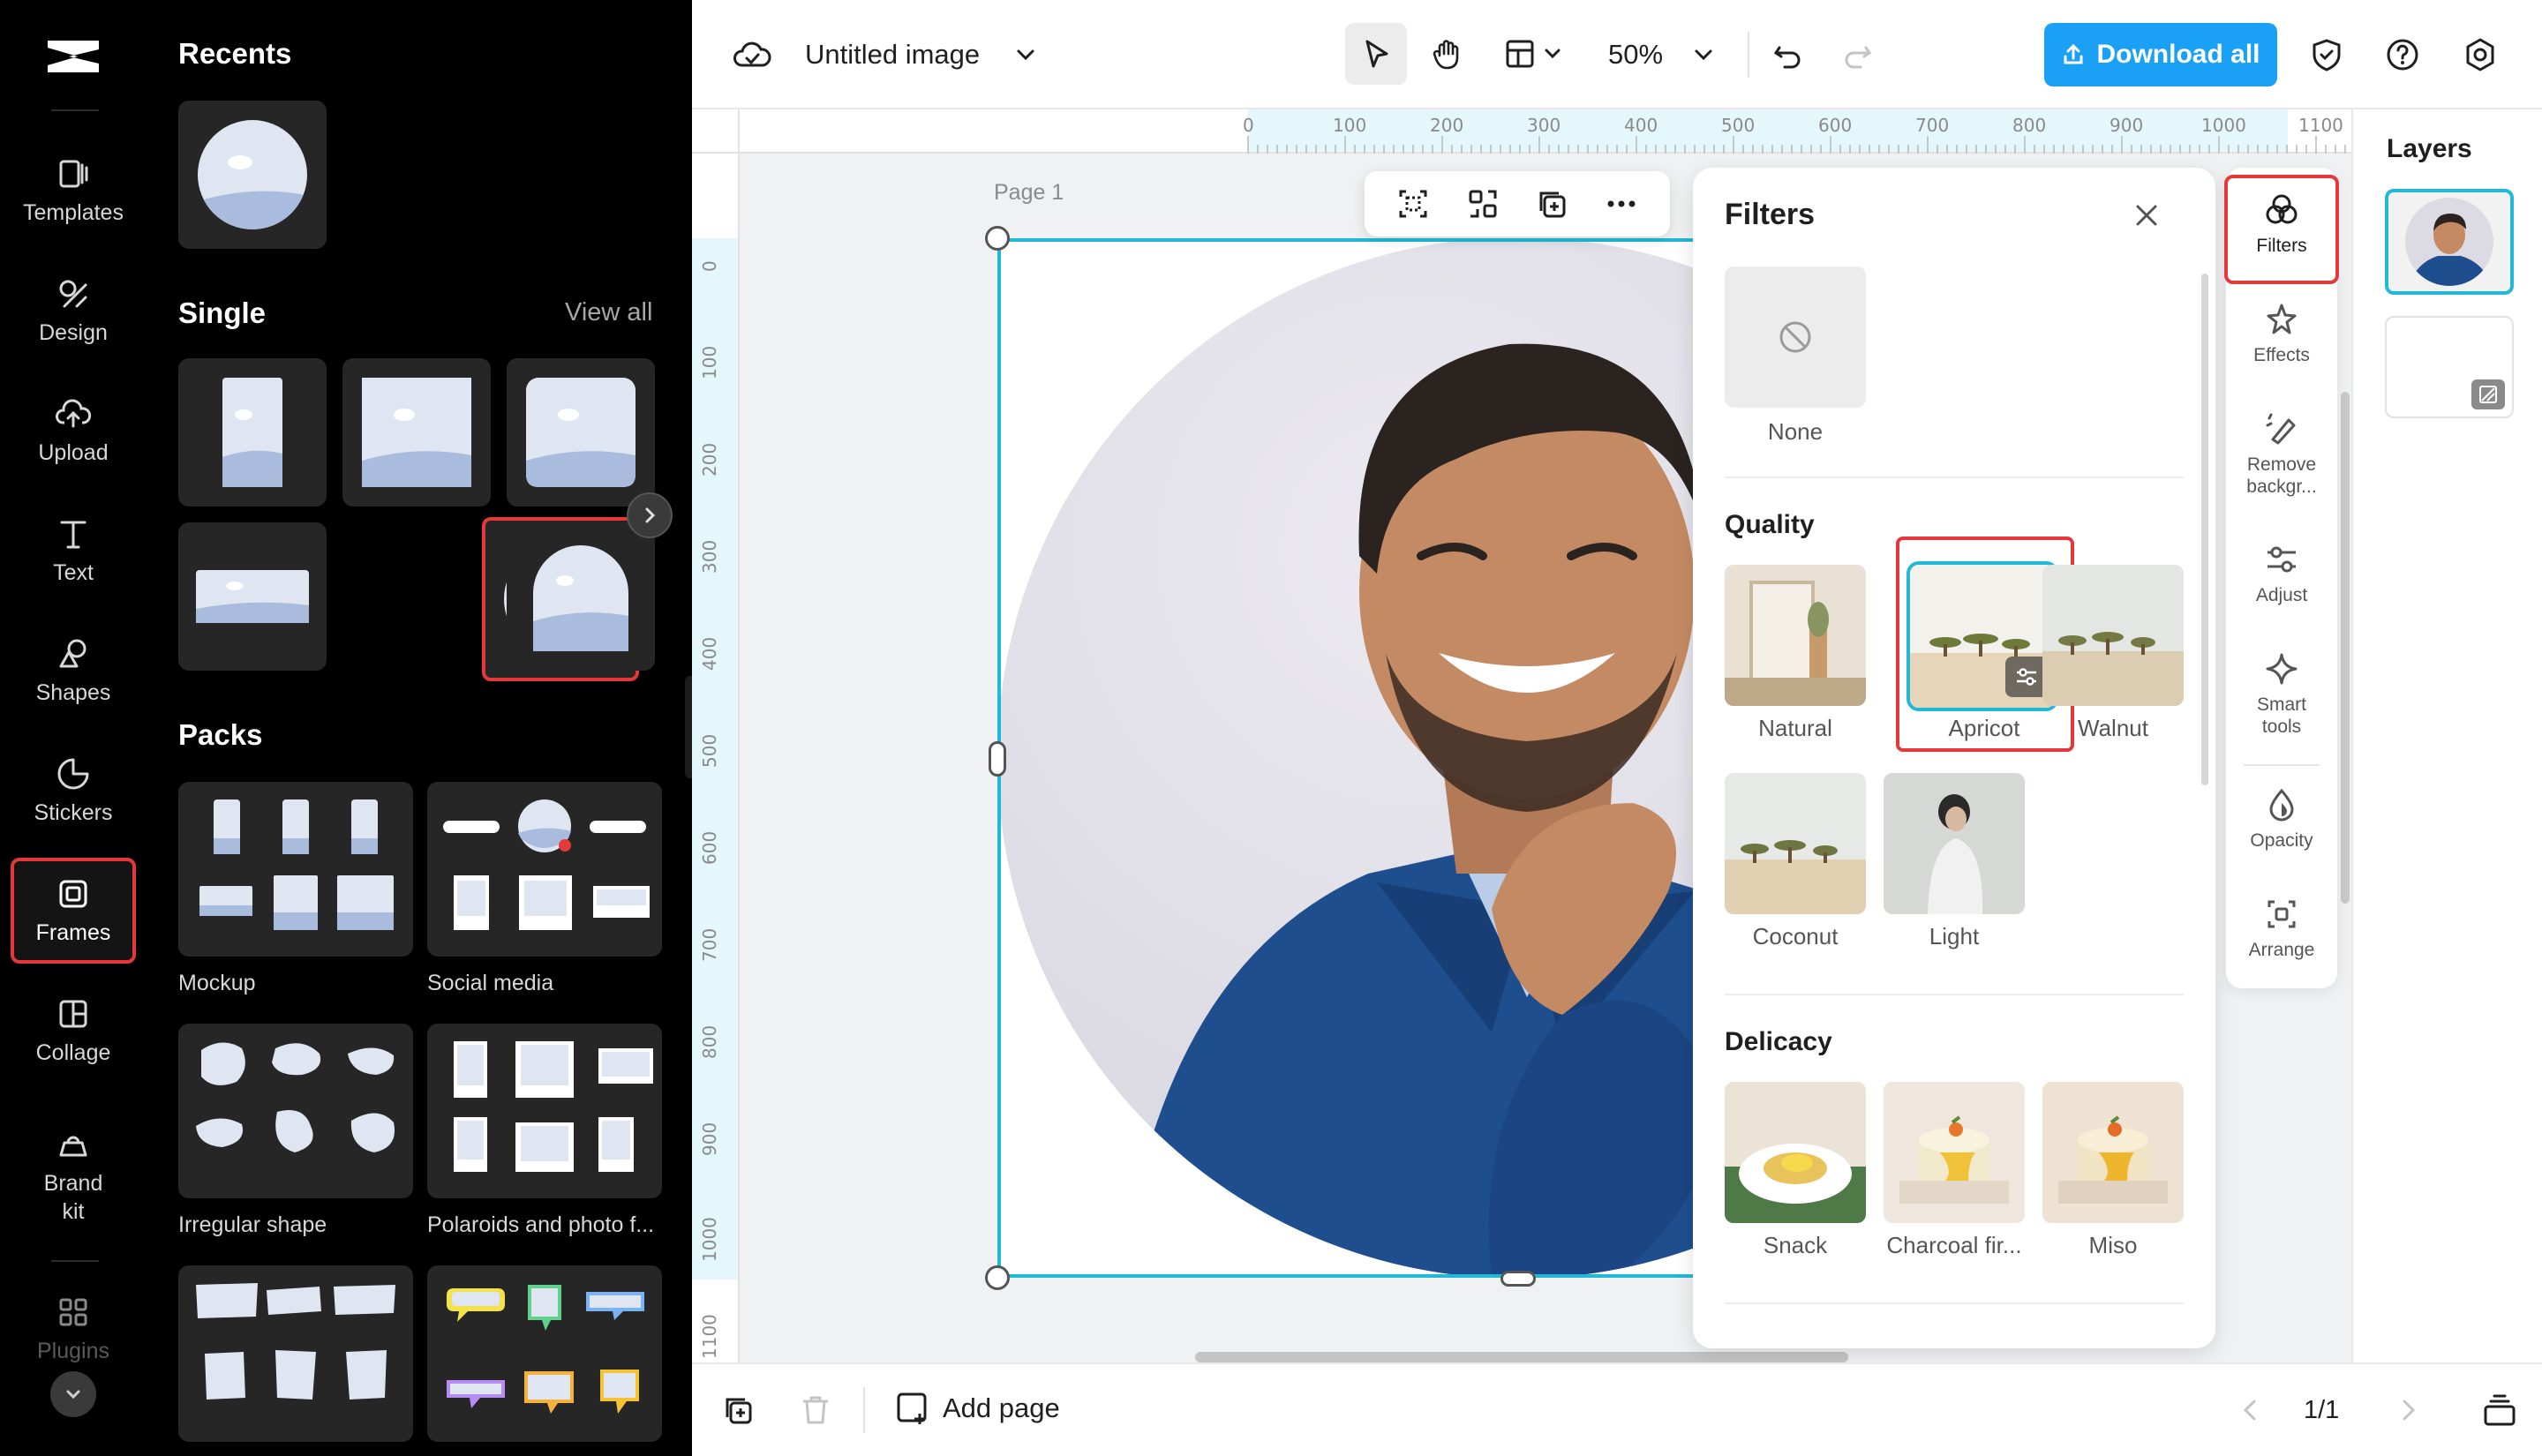 The image size is (2542, 1456). I want to click on capcut-logo-icon, so click(73, 56).